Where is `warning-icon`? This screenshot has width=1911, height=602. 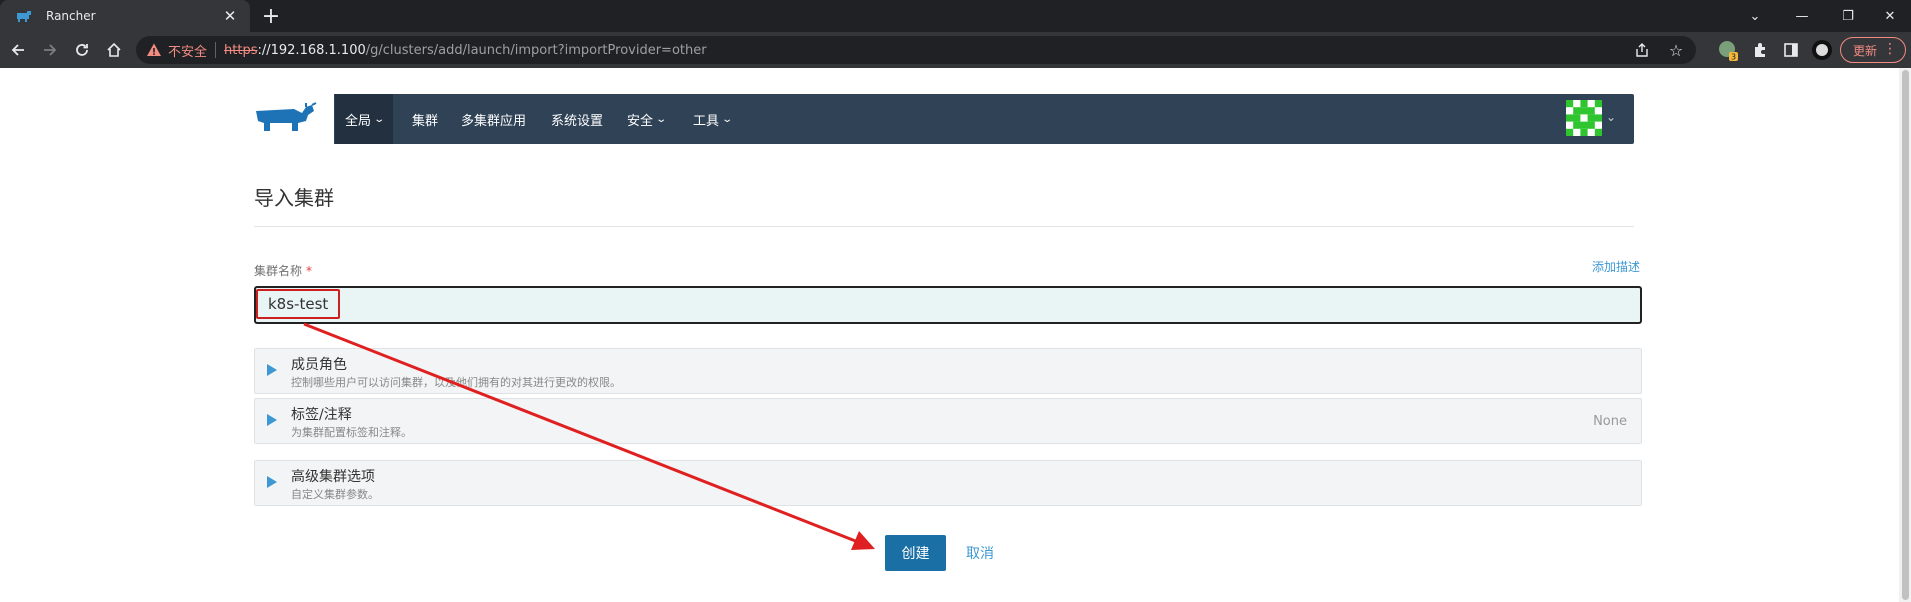 warning-icon is located at coordinates (154, 49).